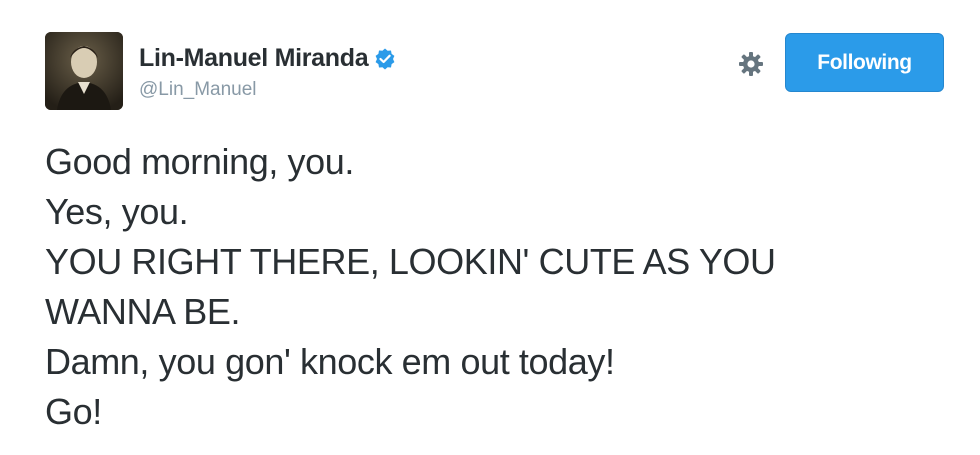 The image size is (980, 455). I want to click on tweet-line: Damn, you gon' knock em out today!, so click(330, 361).